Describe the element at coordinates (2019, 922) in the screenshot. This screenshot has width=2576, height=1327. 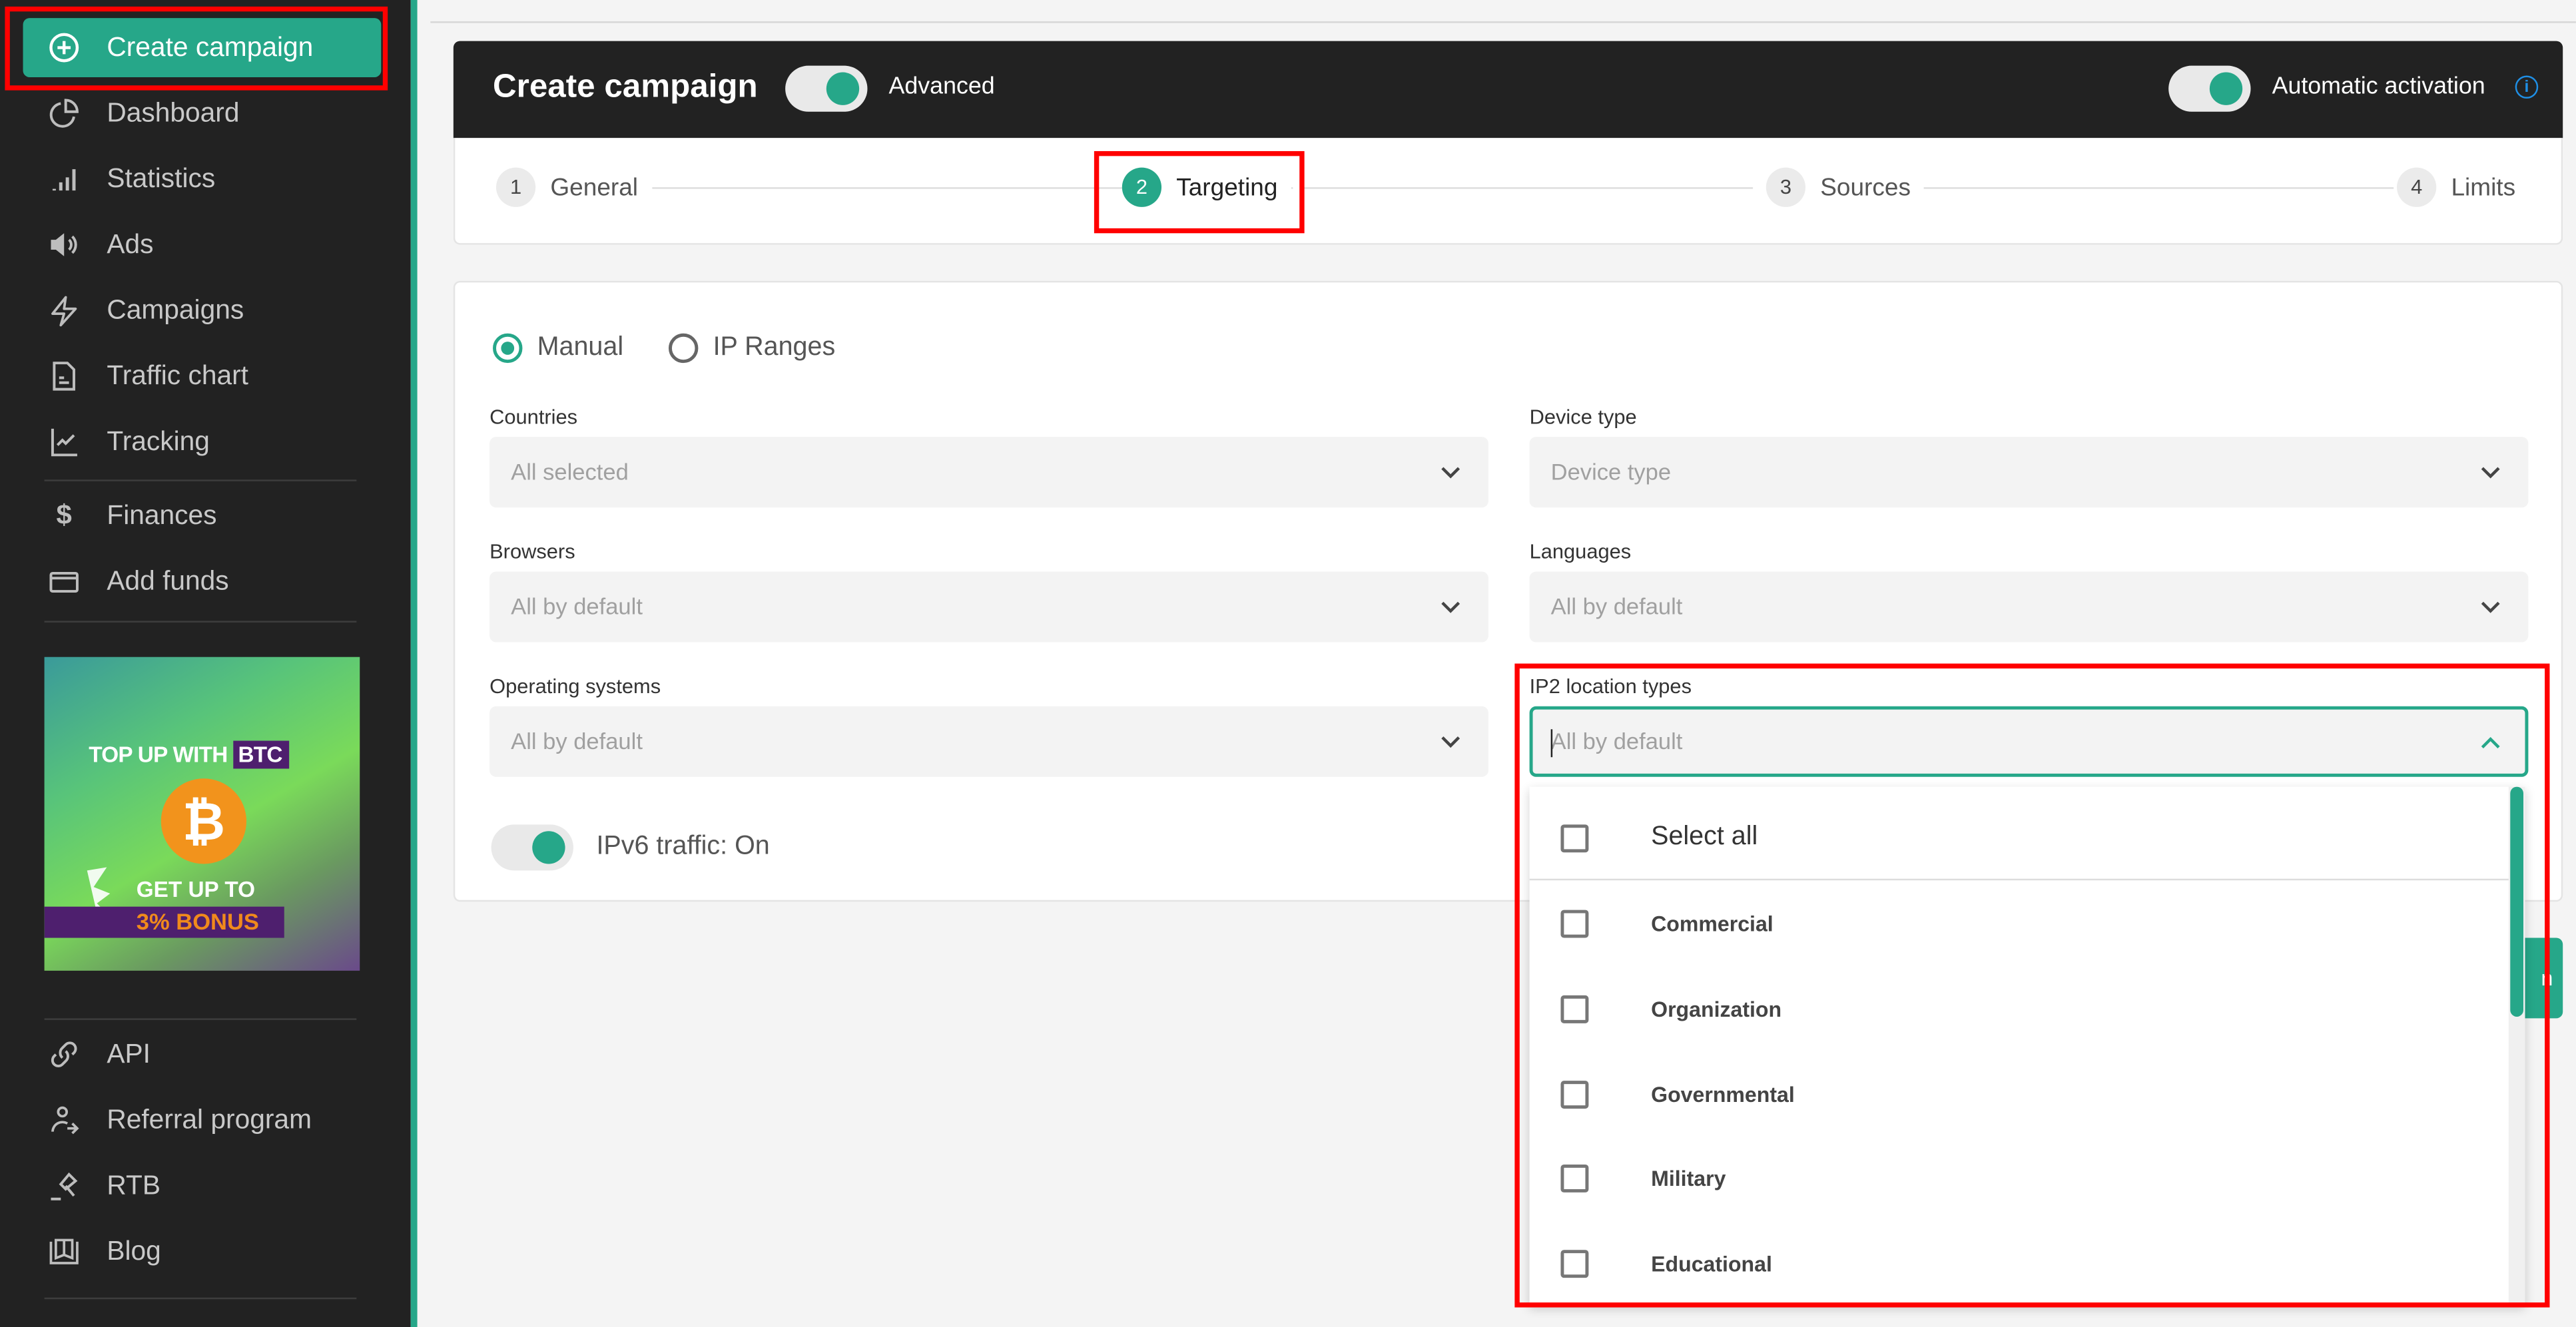
I see `option-commercial: Commercial` at that location.